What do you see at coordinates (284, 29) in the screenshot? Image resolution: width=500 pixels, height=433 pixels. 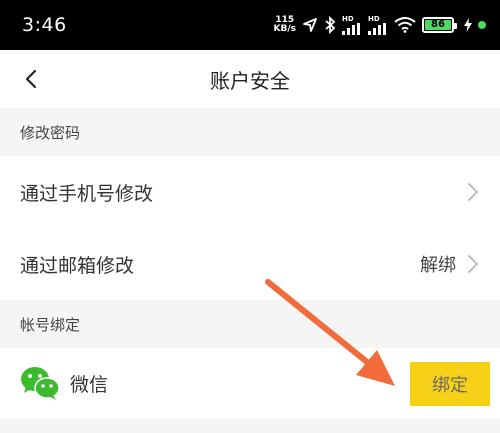 I see `network-speed-unit: KB/s` at bounding box center [284, 29].